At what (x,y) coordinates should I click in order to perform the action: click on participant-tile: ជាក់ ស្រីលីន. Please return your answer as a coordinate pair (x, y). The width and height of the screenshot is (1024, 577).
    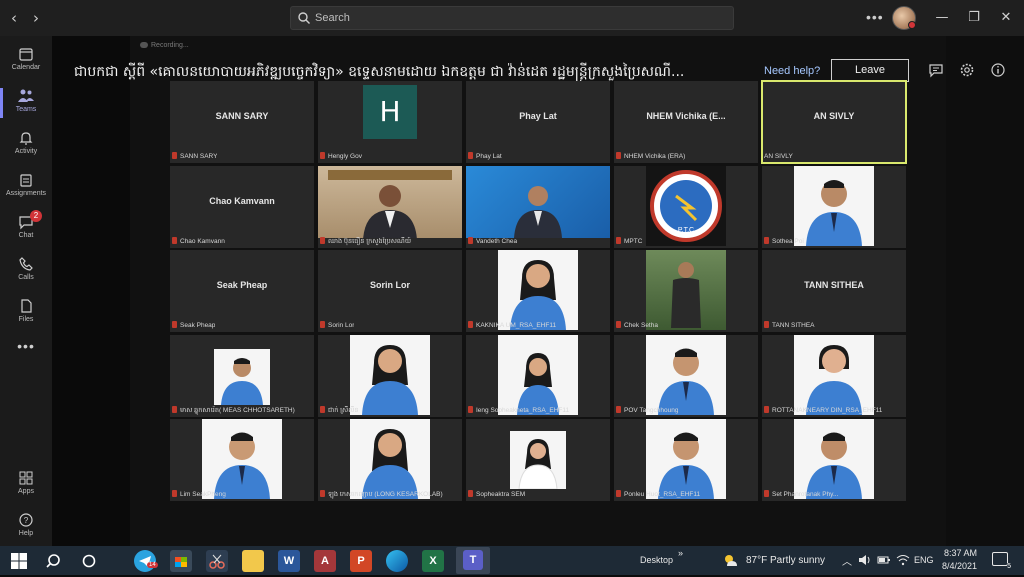
    Looking at the image, I should click on (390, 376).